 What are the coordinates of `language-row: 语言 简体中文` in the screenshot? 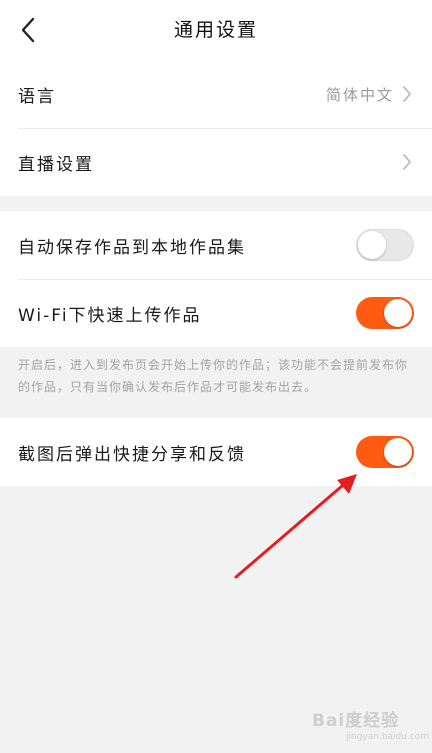 It's located at (216, 94).